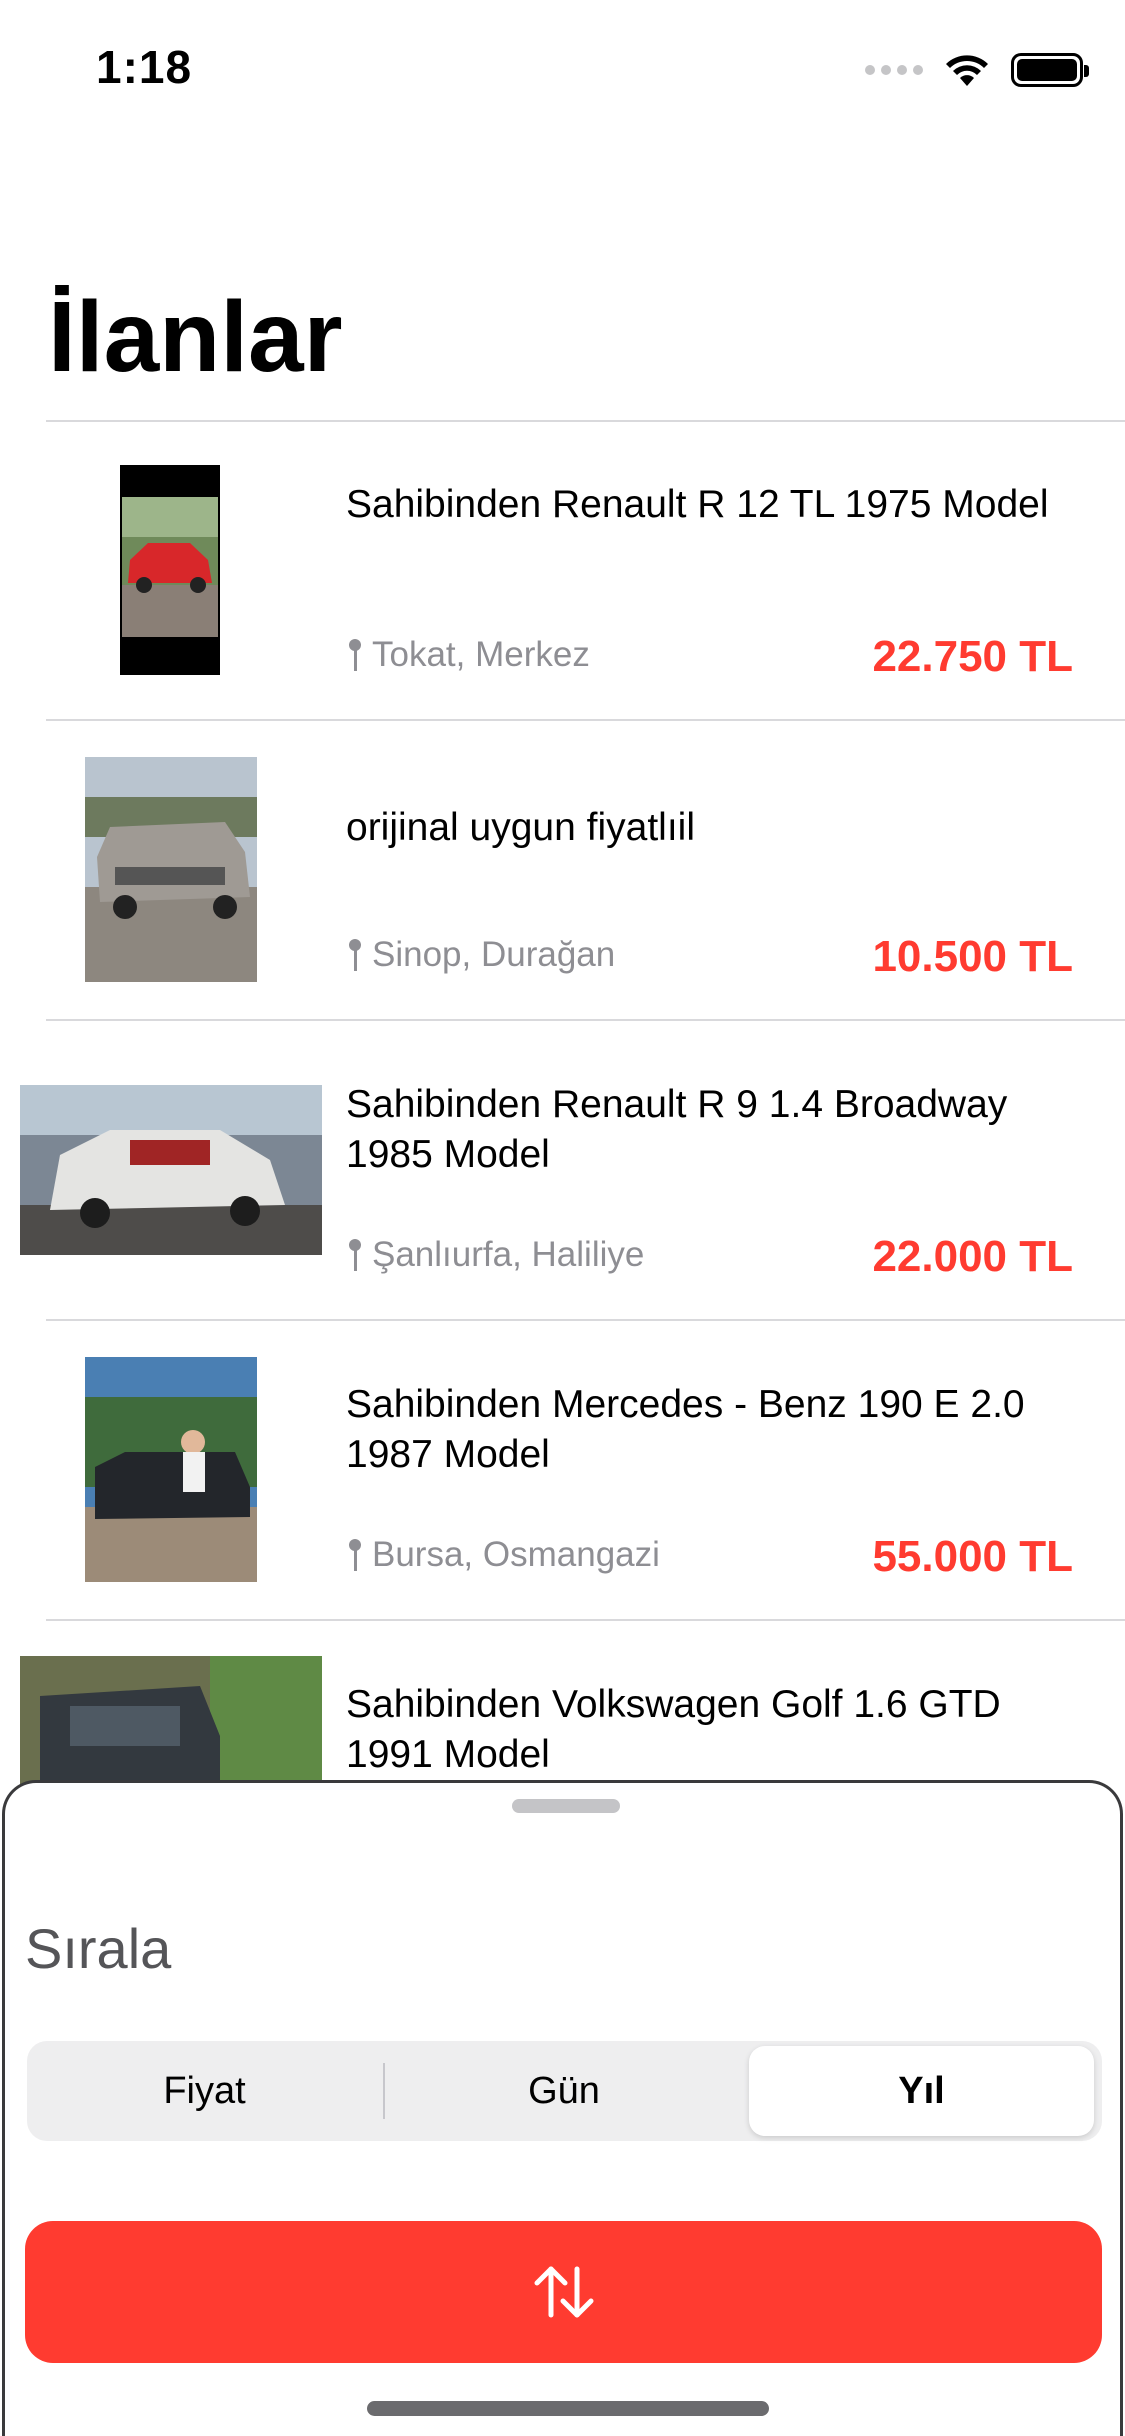  I want to click on segment-divider, so click(384, 2091).